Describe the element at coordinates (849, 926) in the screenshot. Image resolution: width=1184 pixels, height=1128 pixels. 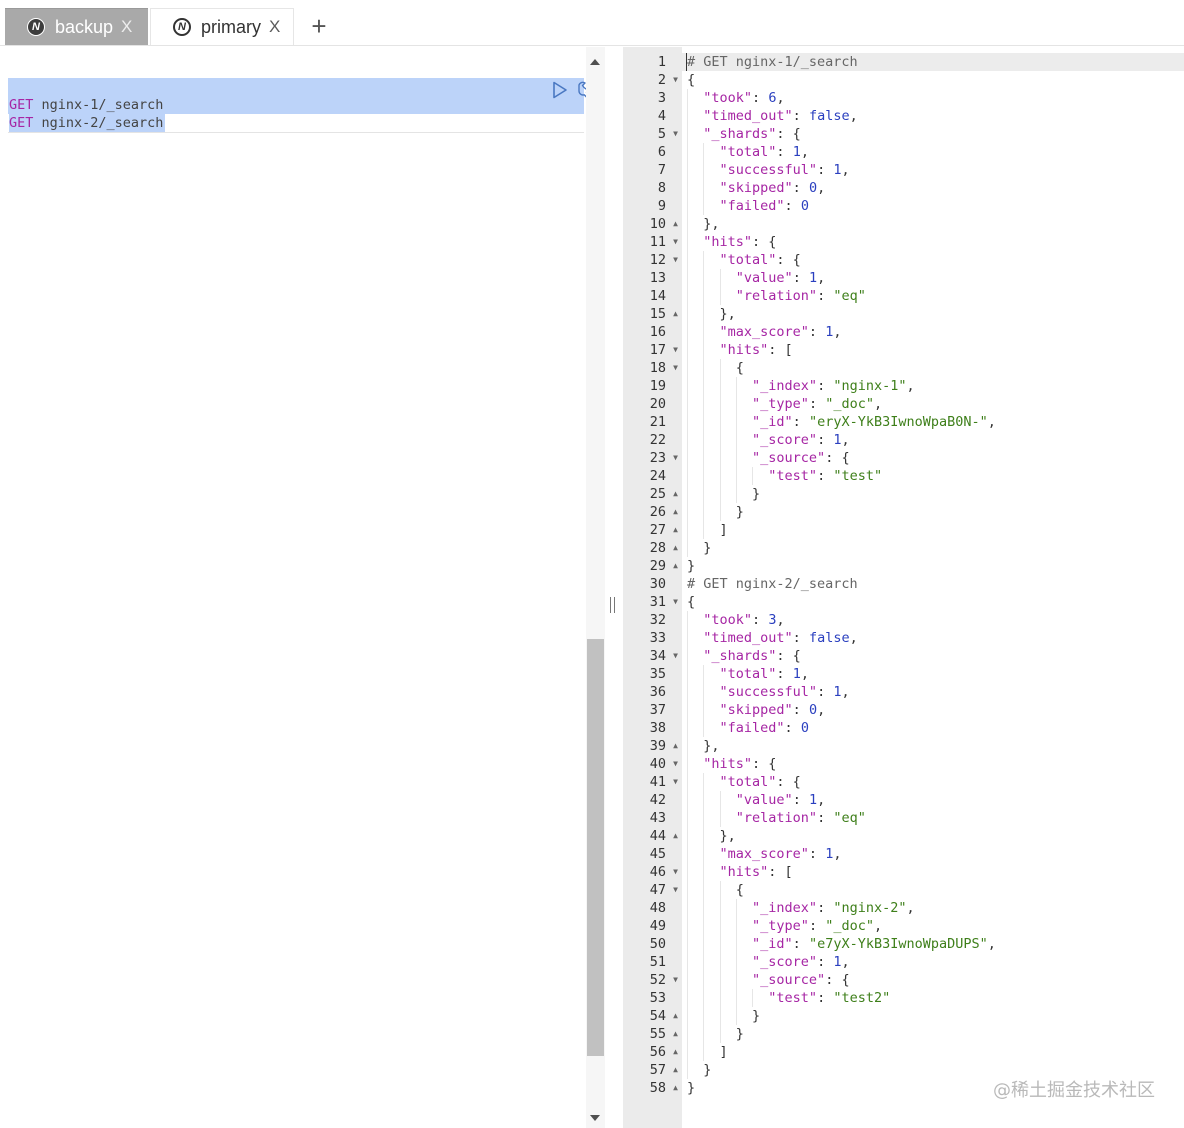
I see `json-string: "_doc"` at that location.